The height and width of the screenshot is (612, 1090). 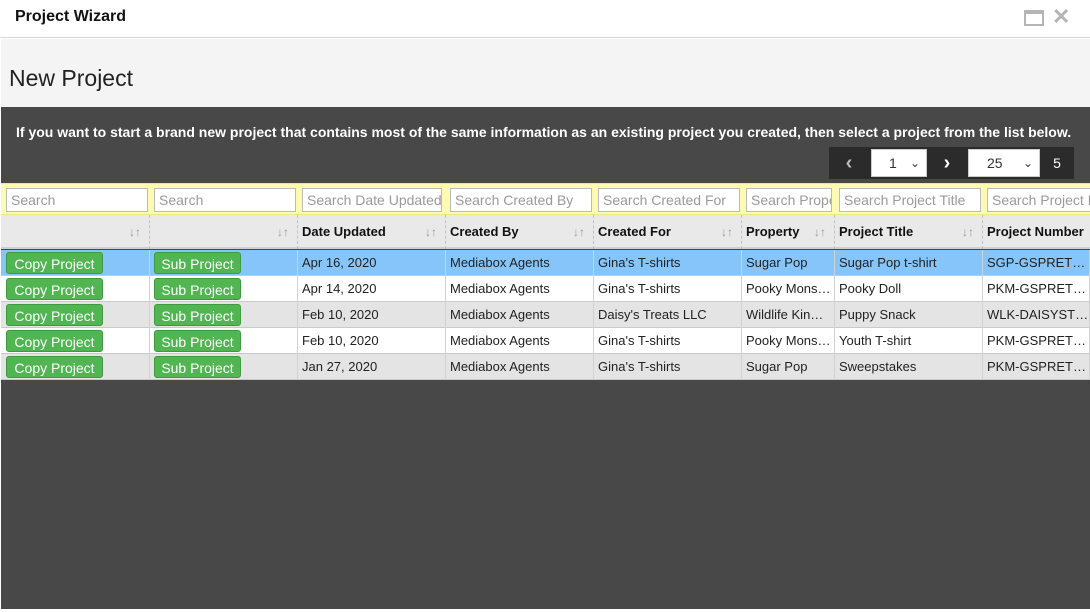 What do you see at coordinates (789, 200) in the screenshot?
I see `search-input-property` at bounding box center [789, 200].